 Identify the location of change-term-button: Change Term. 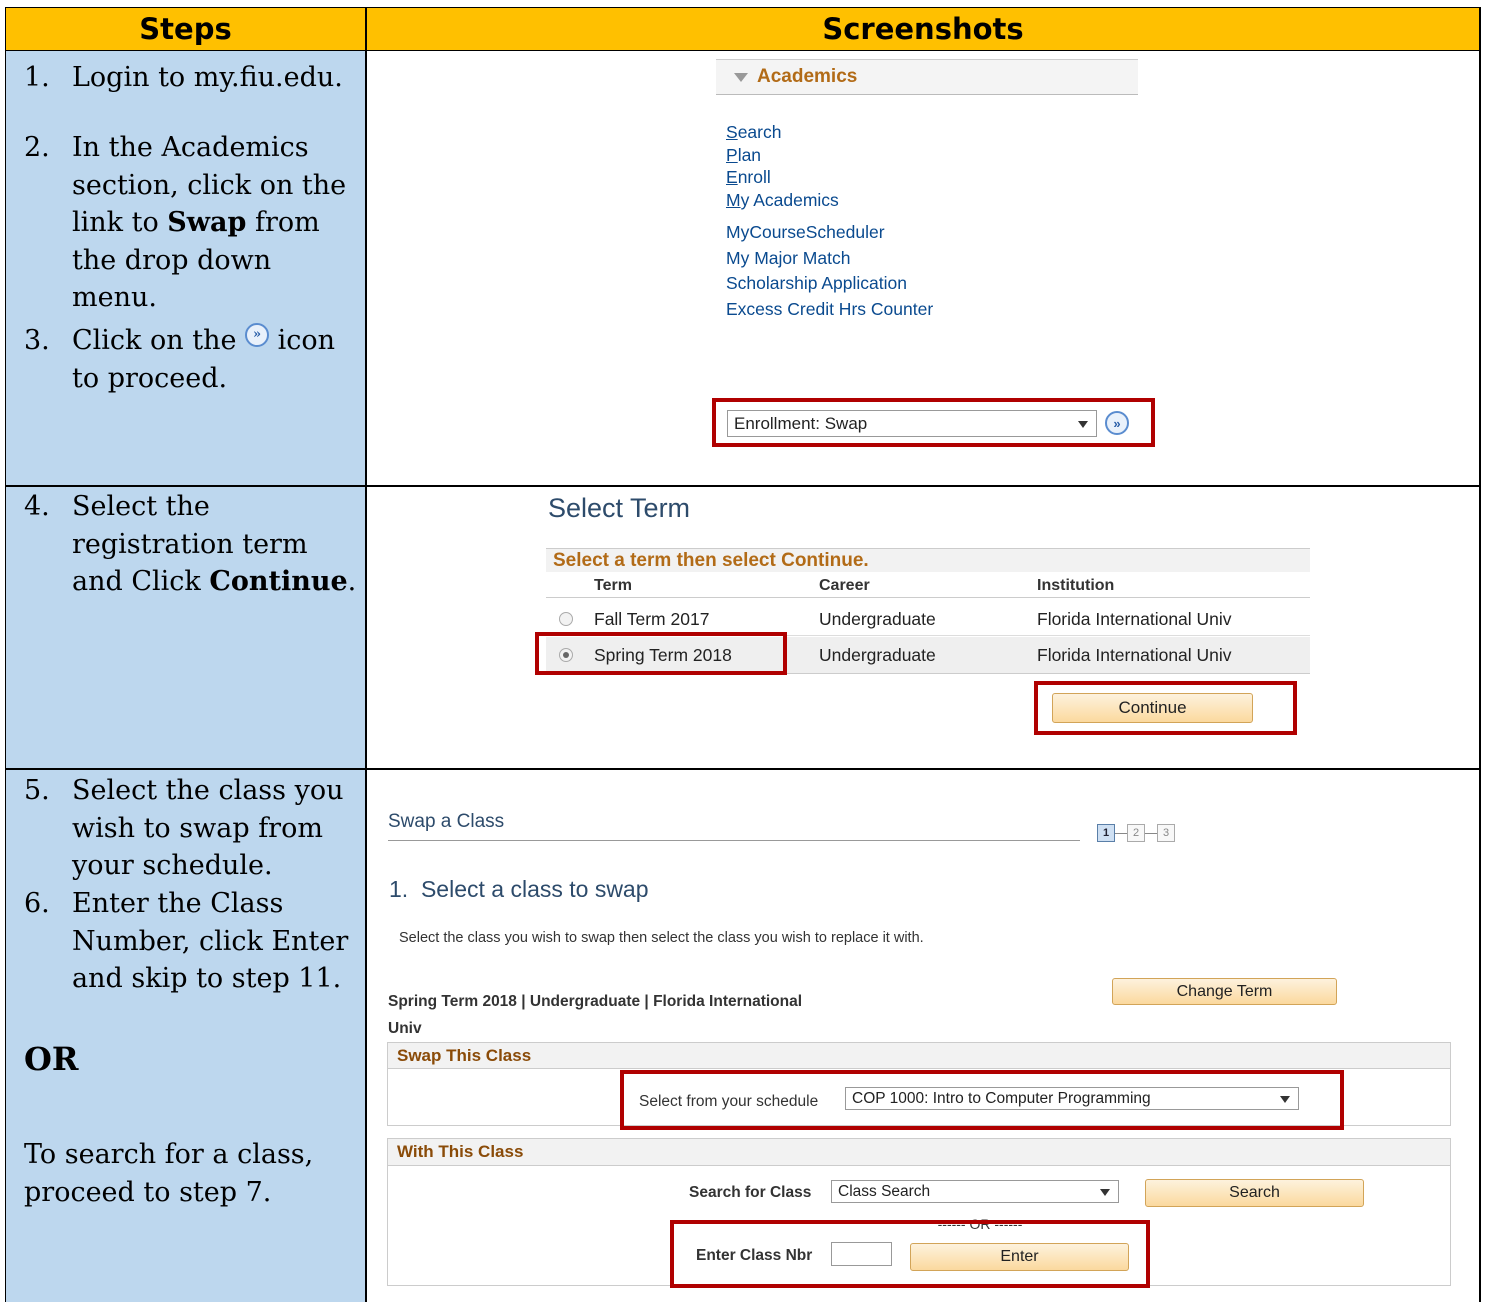
(1224, 991).